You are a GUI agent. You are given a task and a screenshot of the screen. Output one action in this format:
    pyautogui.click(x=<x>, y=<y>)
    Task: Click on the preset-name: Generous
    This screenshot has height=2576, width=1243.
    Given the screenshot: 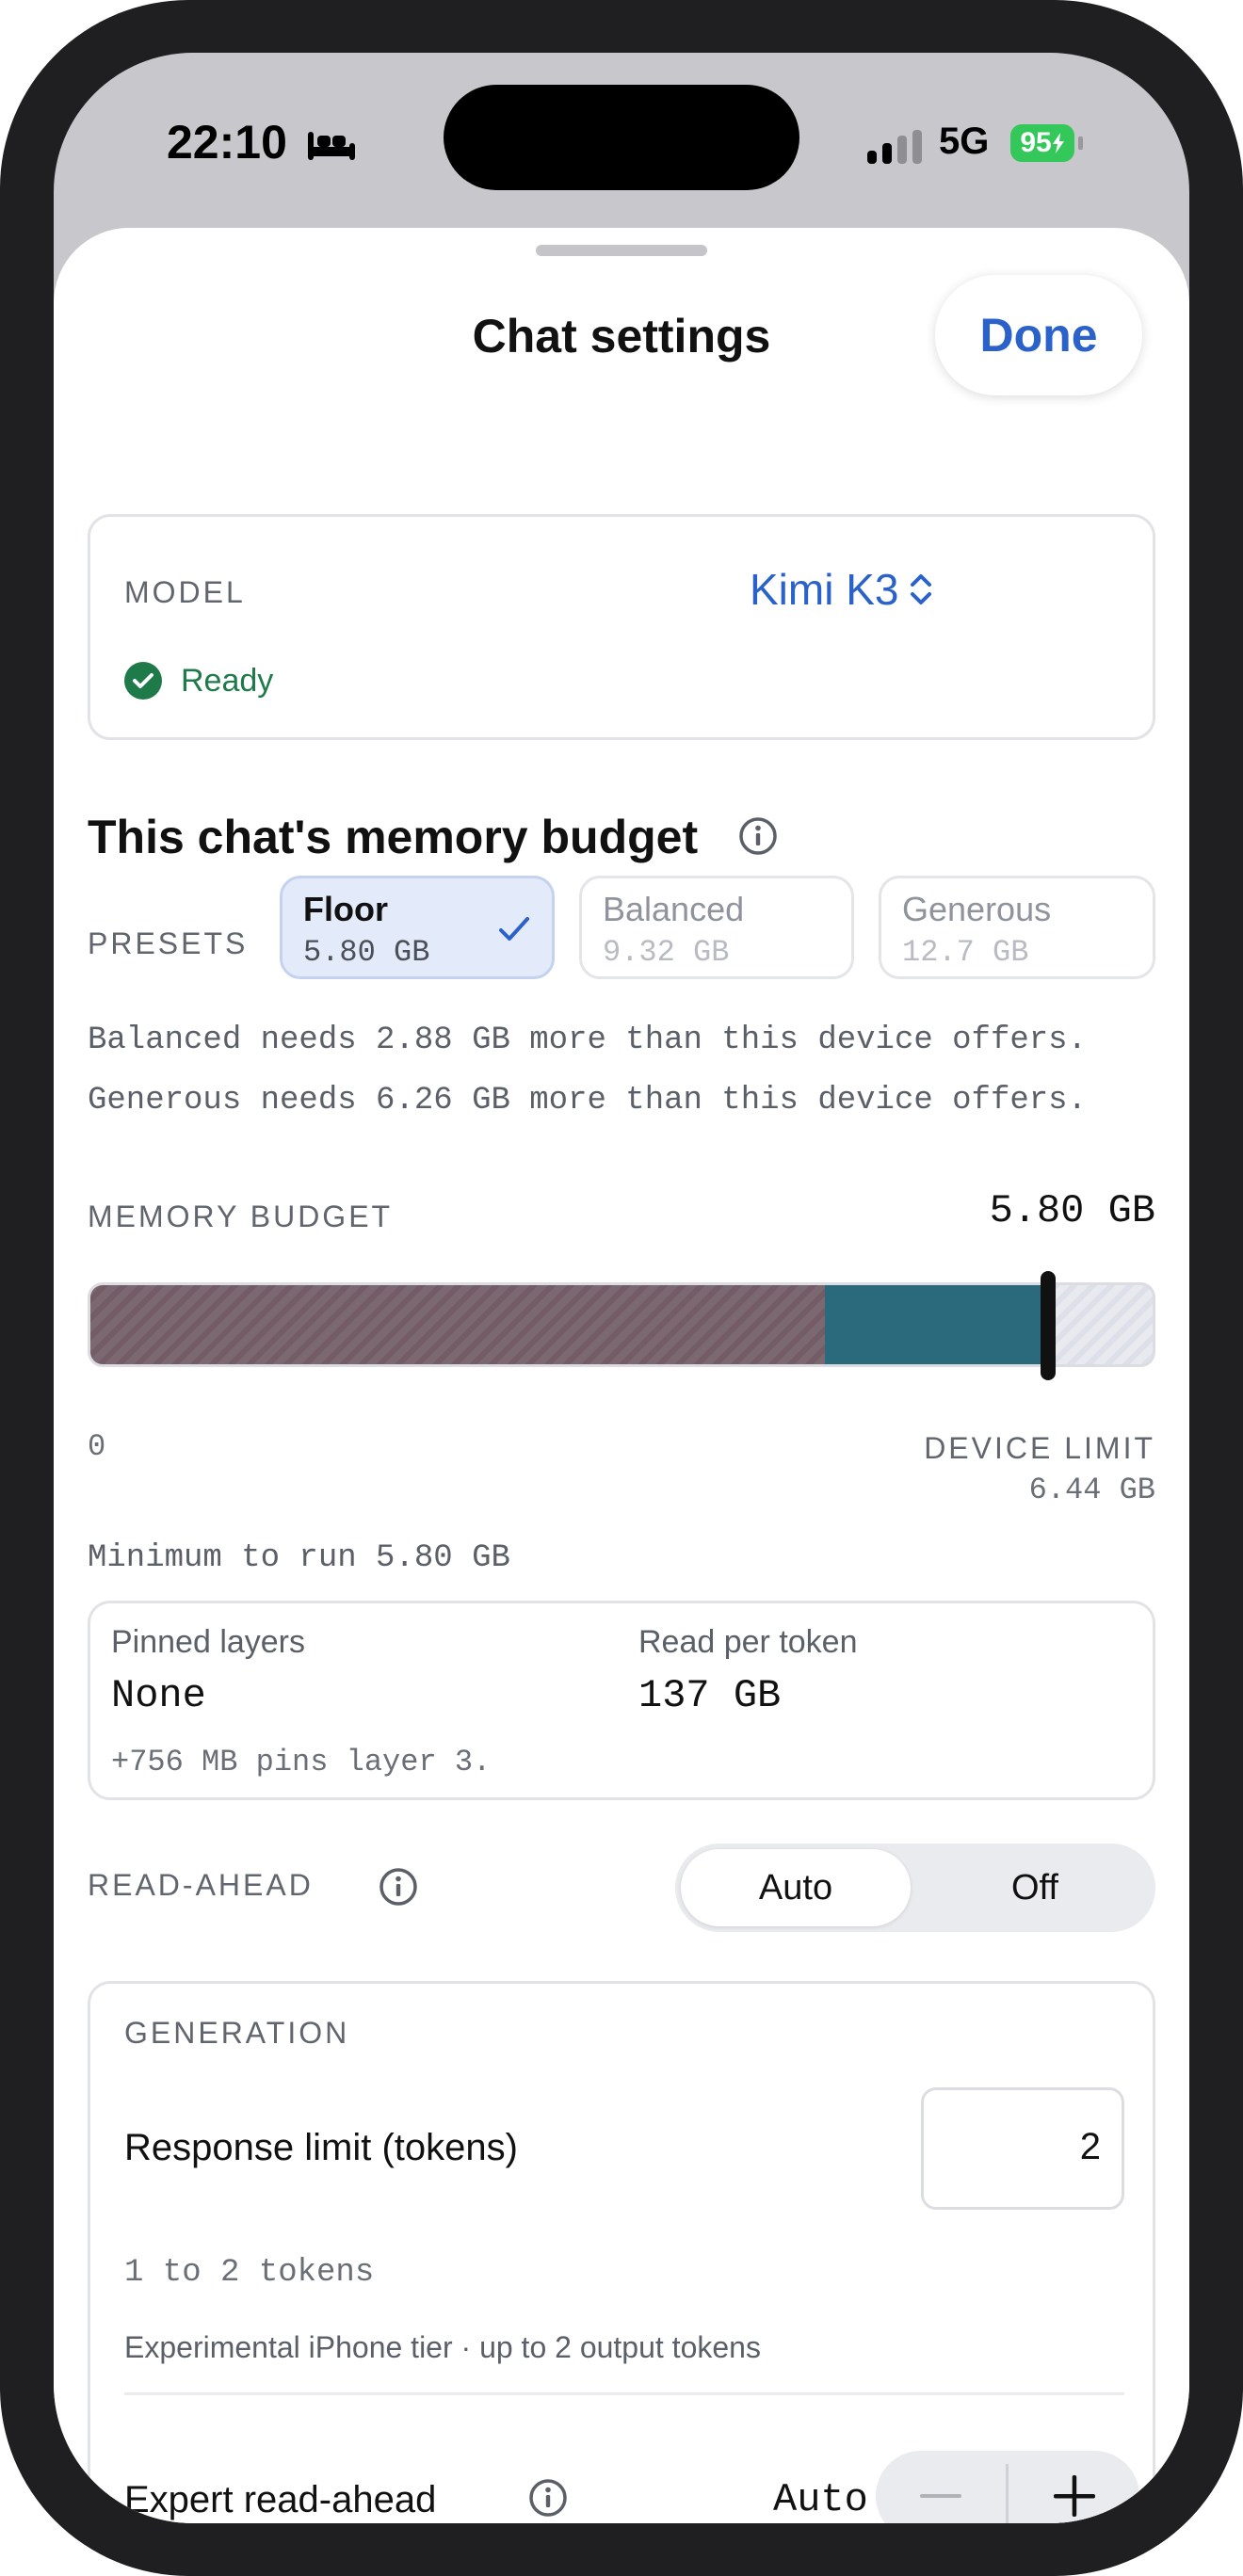 What is the action you would take?
    pyautogui.click(x=977, y=909)
    